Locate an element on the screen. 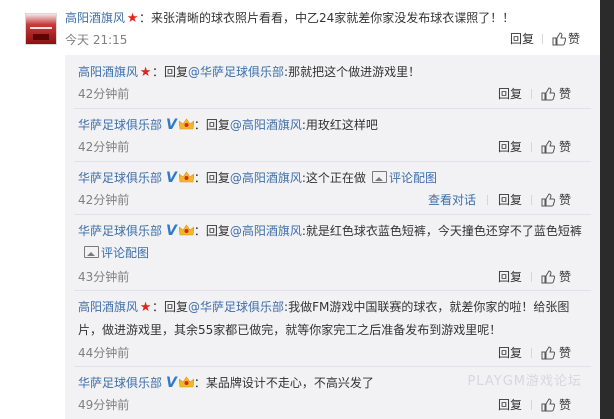 This screenshot has width=614, height=419. reply-text: 某品牌设计不走心，不高兴发了 is located at coordinates (289, 383).